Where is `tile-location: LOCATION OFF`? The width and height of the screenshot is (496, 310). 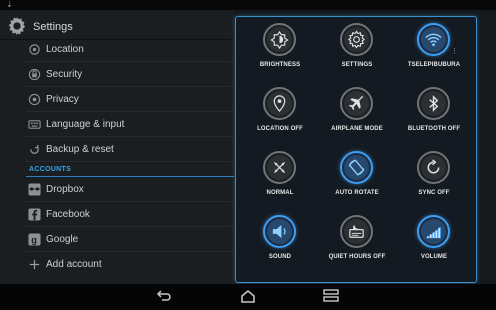 tile-location: LOCATION OFF is located at coordinates (280, 115).